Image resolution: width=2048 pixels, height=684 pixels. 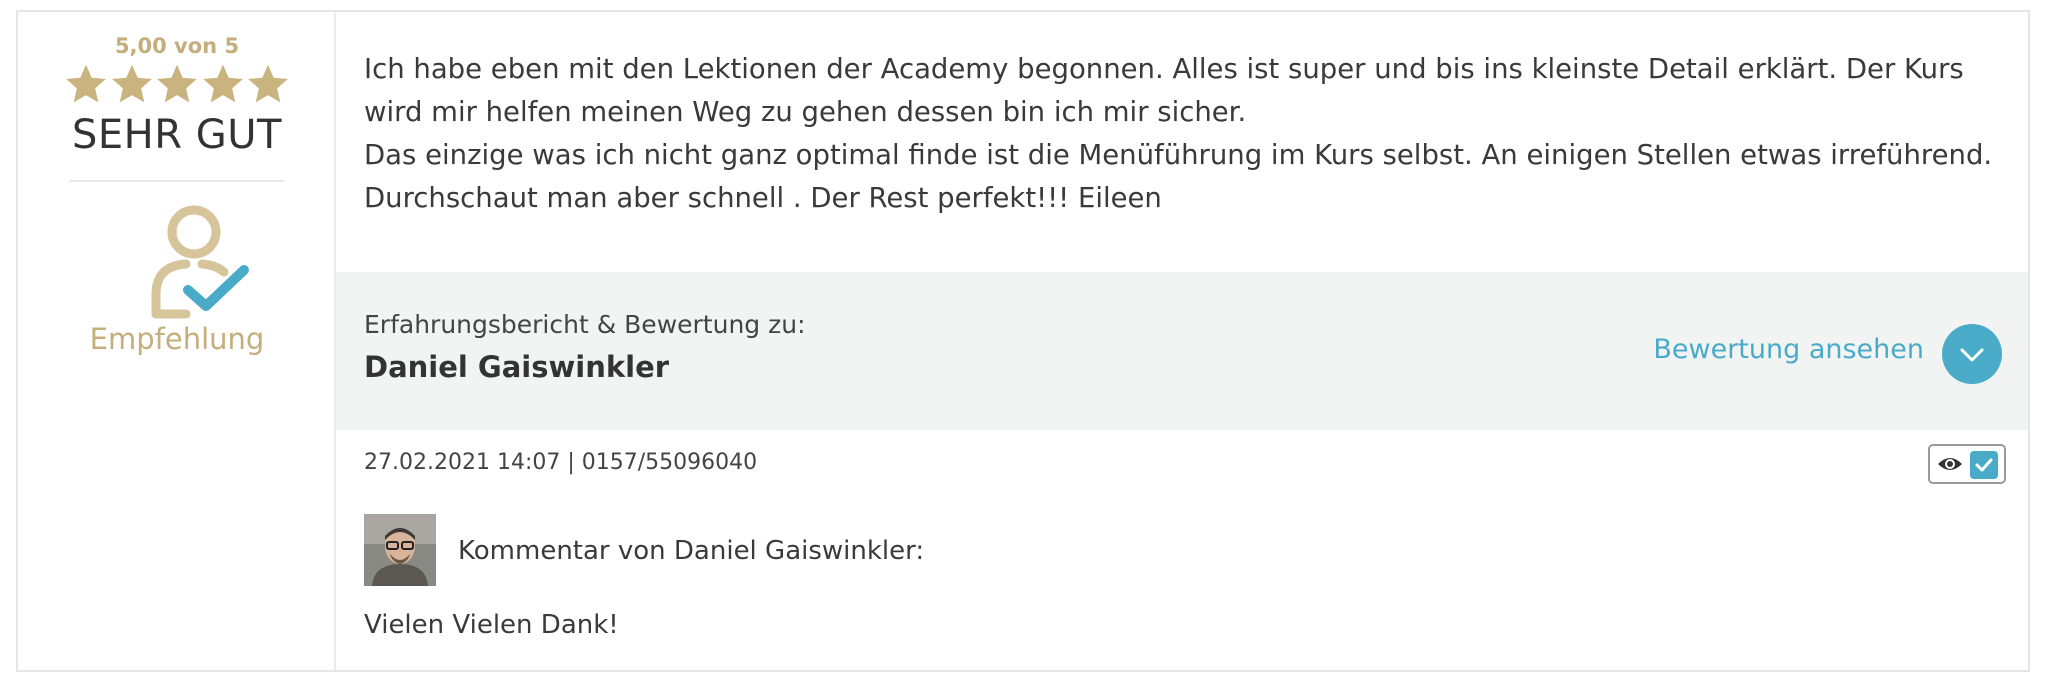 I want to click on recommendation-icon, so click(x=200, y=262).